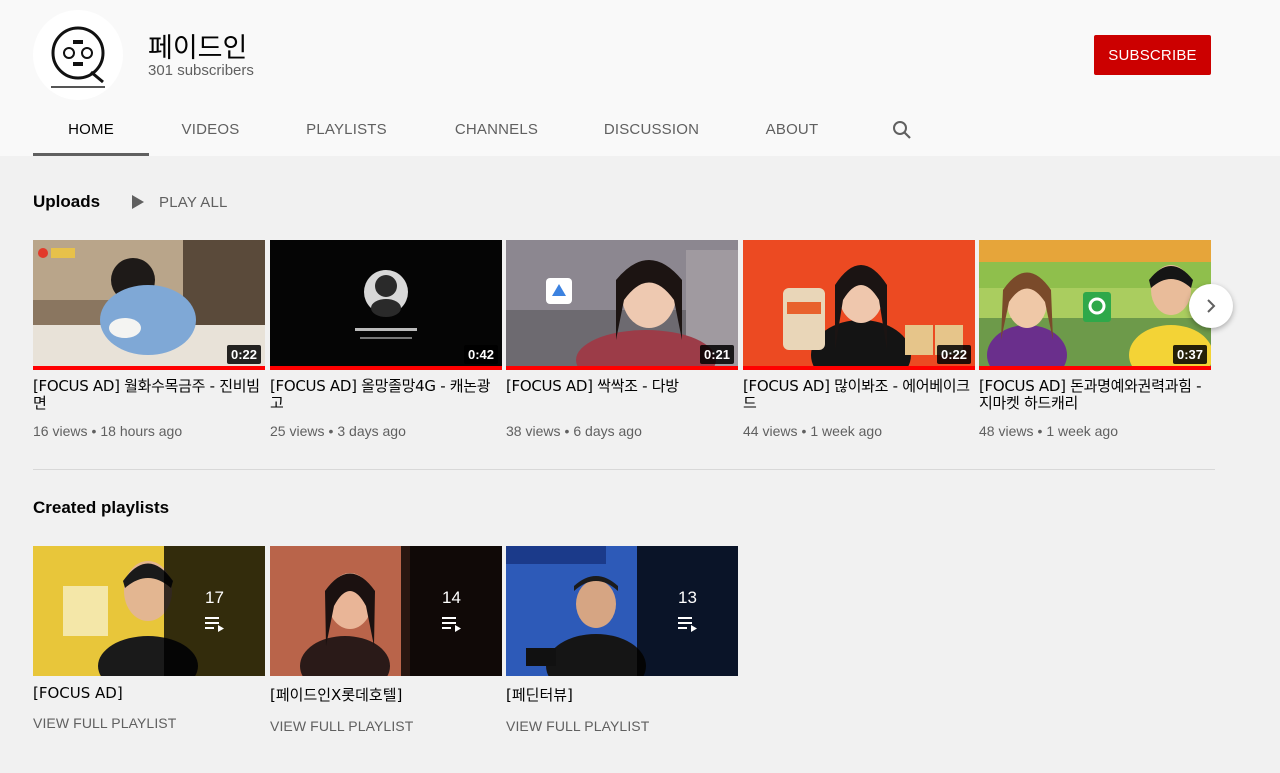 This screenshot has height=773, width=1280. What do you see at coordinates (149, 395) in the screenshot?
I see `video-title: [FOCUS AD] 월화수목금주 - 진비빔면` at bounding box center [149, 395].